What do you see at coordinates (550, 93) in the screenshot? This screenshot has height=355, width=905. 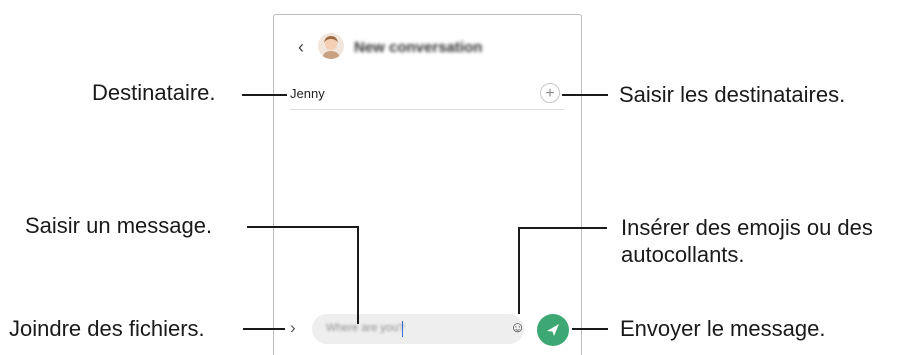 I see `plus-icon: +` at bounding box center [550, 93].